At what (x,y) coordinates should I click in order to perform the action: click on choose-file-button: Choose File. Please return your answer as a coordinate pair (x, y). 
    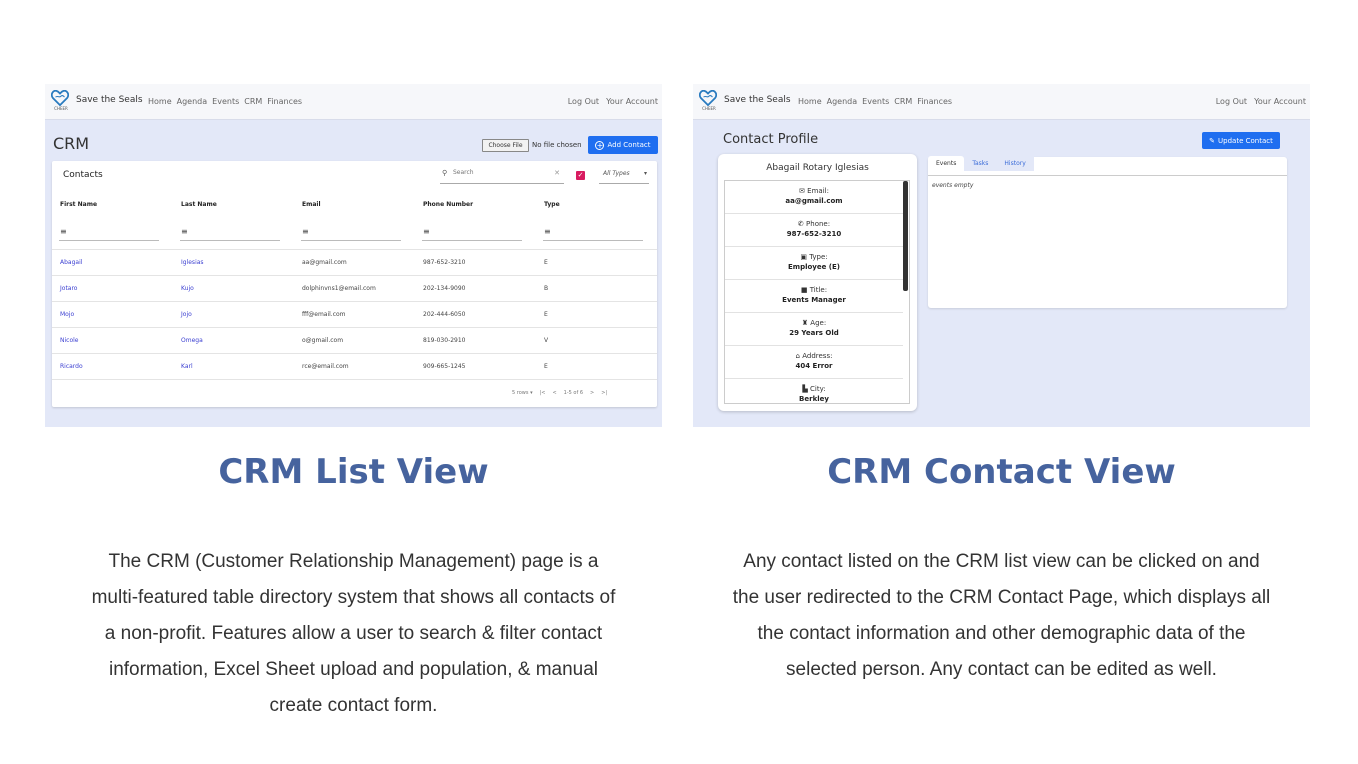
    Looking at the image, I should click on (505, 145).